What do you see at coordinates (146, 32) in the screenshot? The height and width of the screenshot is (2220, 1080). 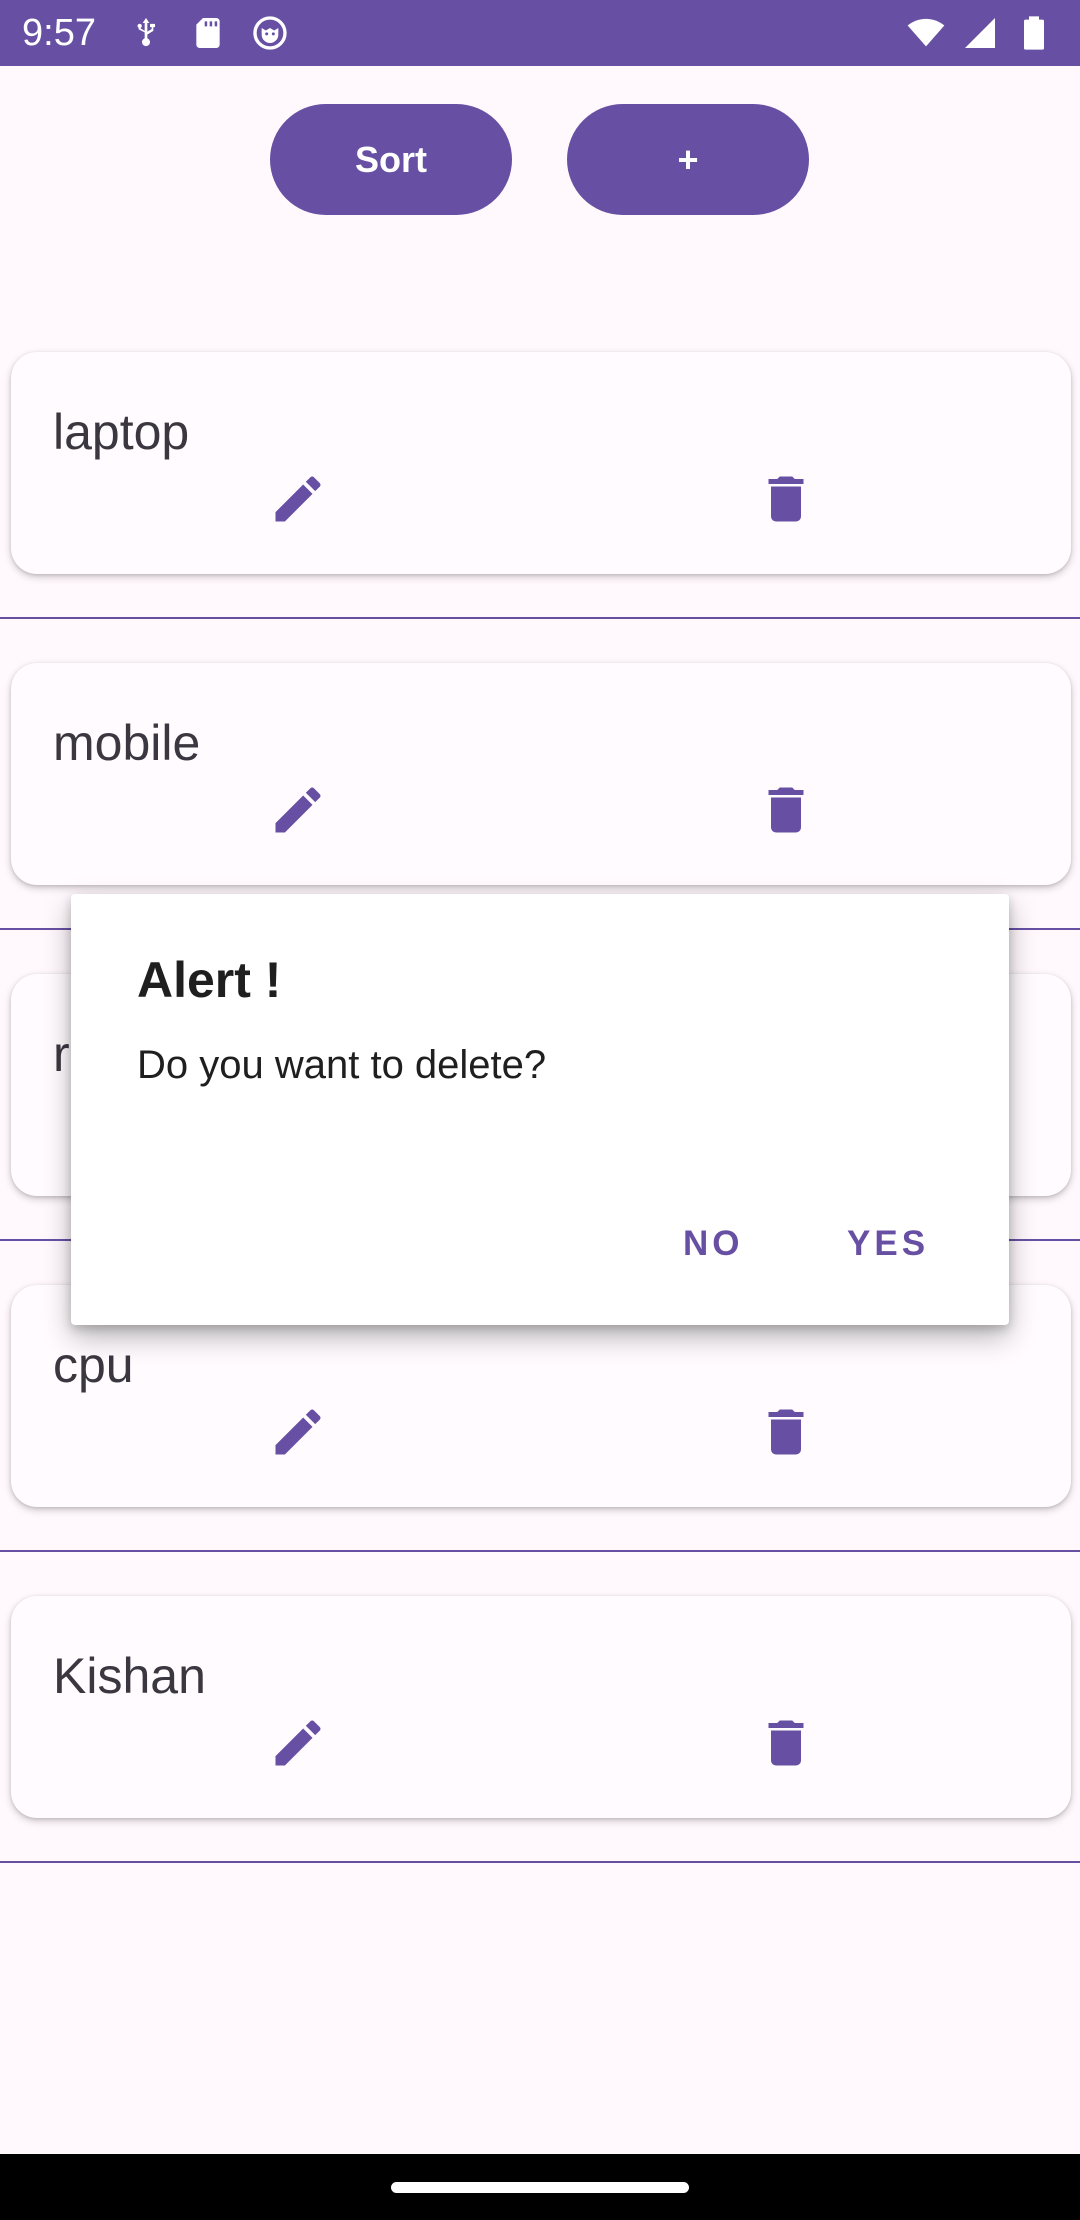 I see `usb-debug-icon` at bounding box center [146, 32].